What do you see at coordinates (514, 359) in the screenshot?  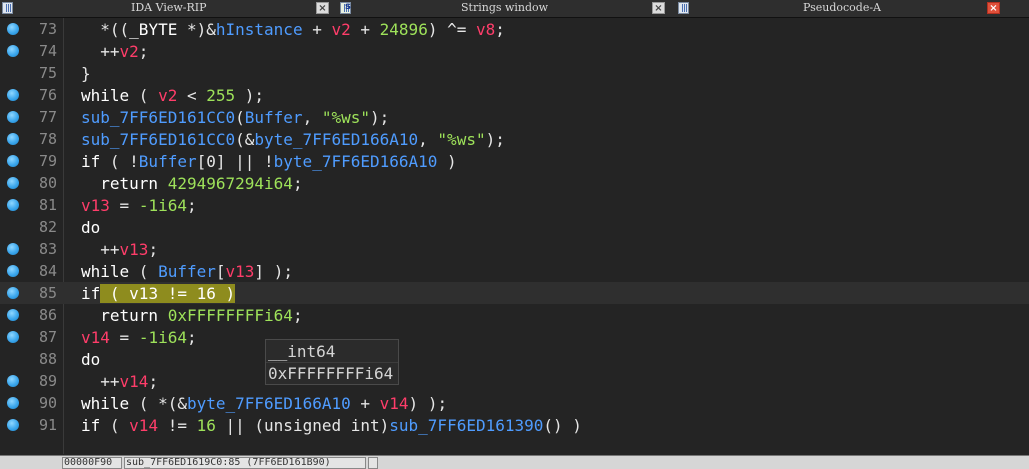 I see `code-line-88: 88 do` at bounding box center [514, 359].